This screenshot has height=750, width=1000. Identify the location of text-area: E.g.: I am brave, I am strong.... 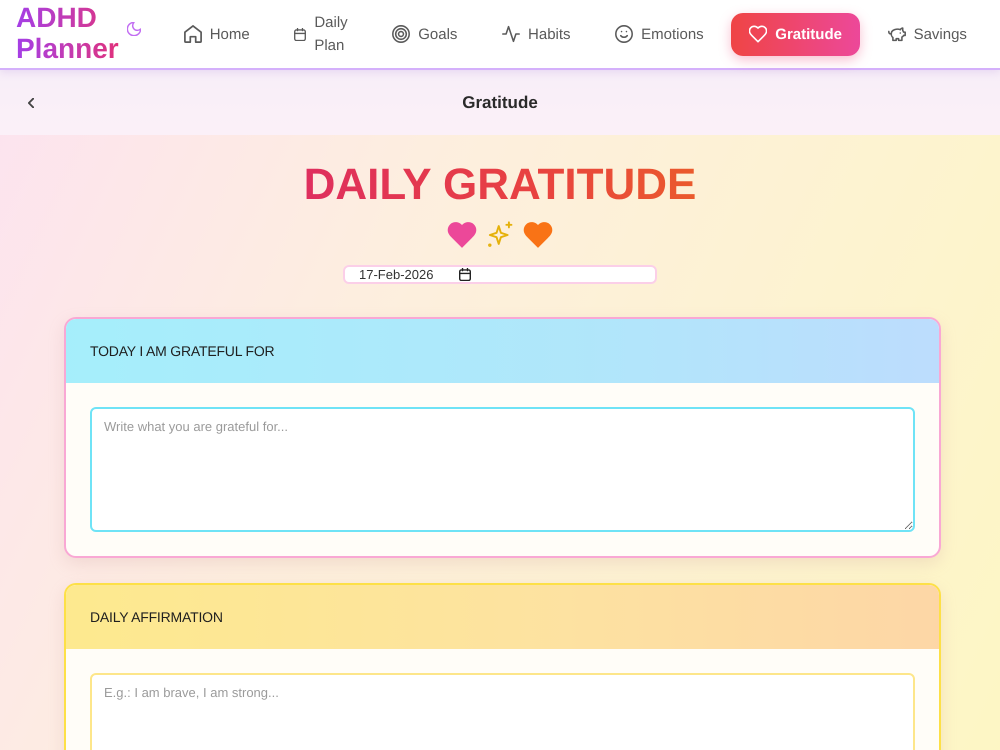
(502, 711).